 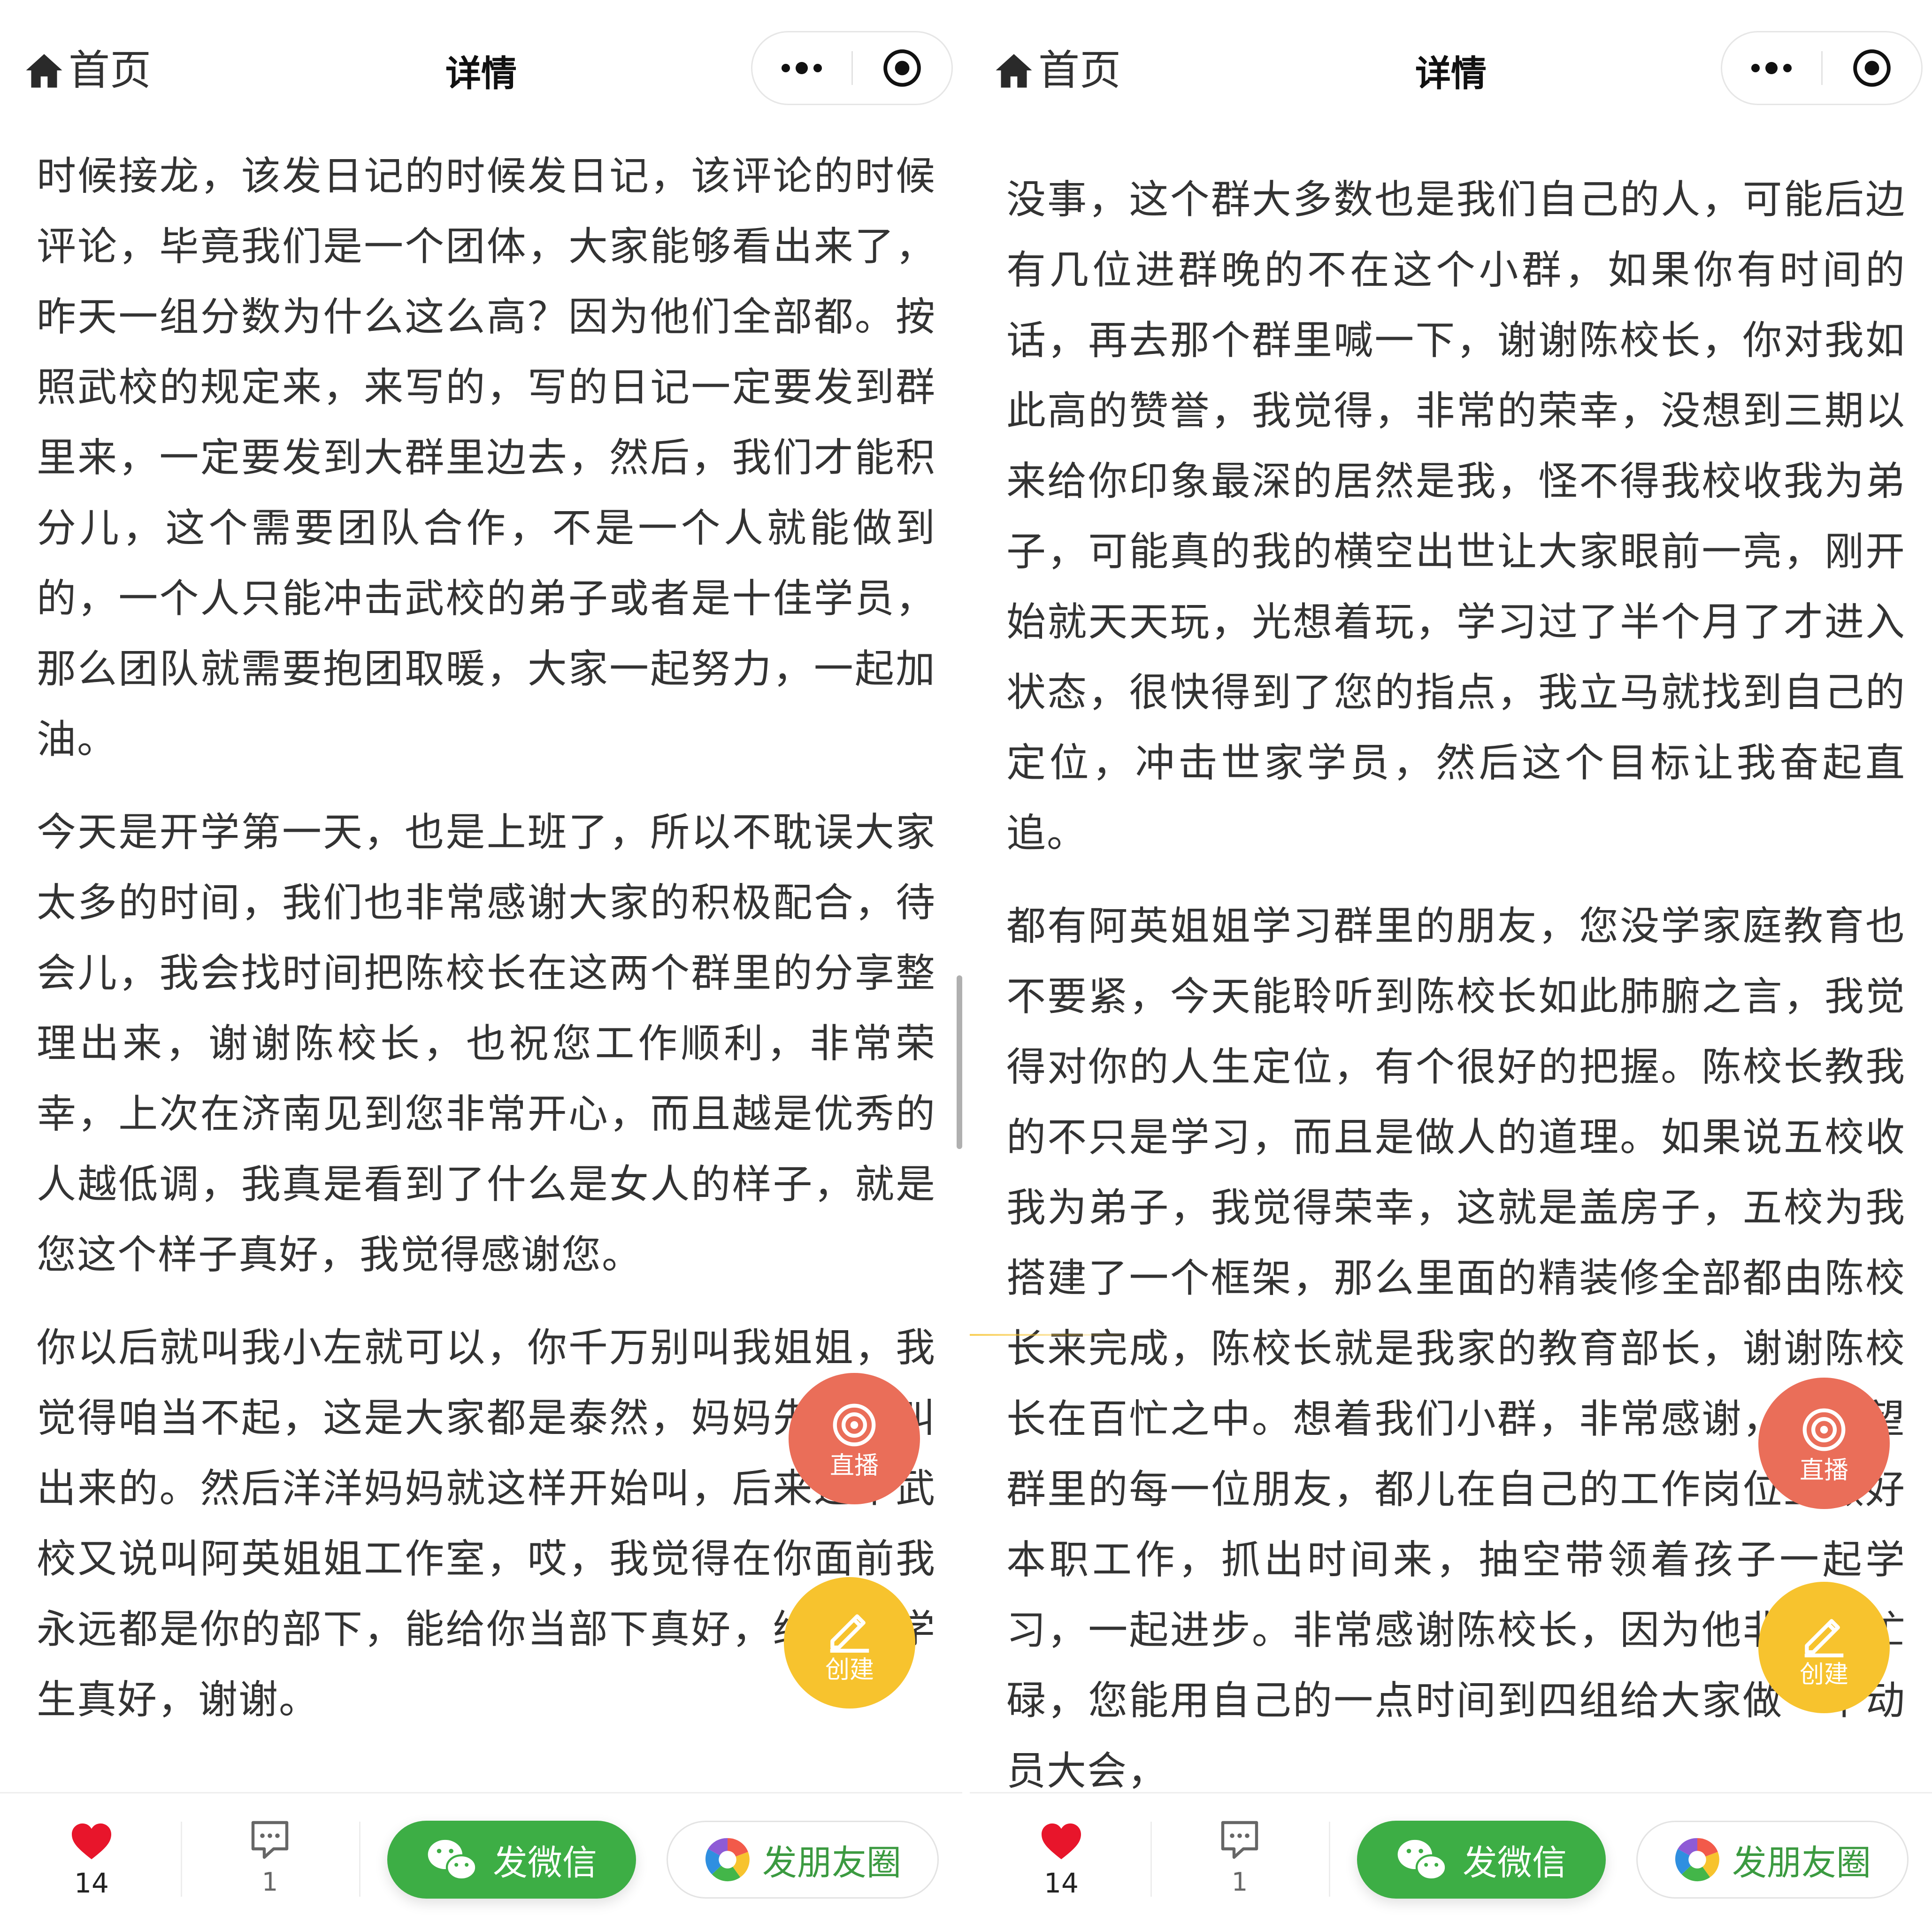 I want to click on scrollbar, so click(x=959, y=1062).